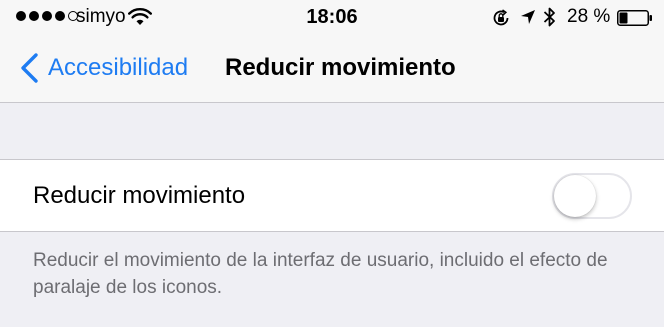 The height and width of the screenshot is (327, 664). I want to click on battery-icon, so click(634, 18).